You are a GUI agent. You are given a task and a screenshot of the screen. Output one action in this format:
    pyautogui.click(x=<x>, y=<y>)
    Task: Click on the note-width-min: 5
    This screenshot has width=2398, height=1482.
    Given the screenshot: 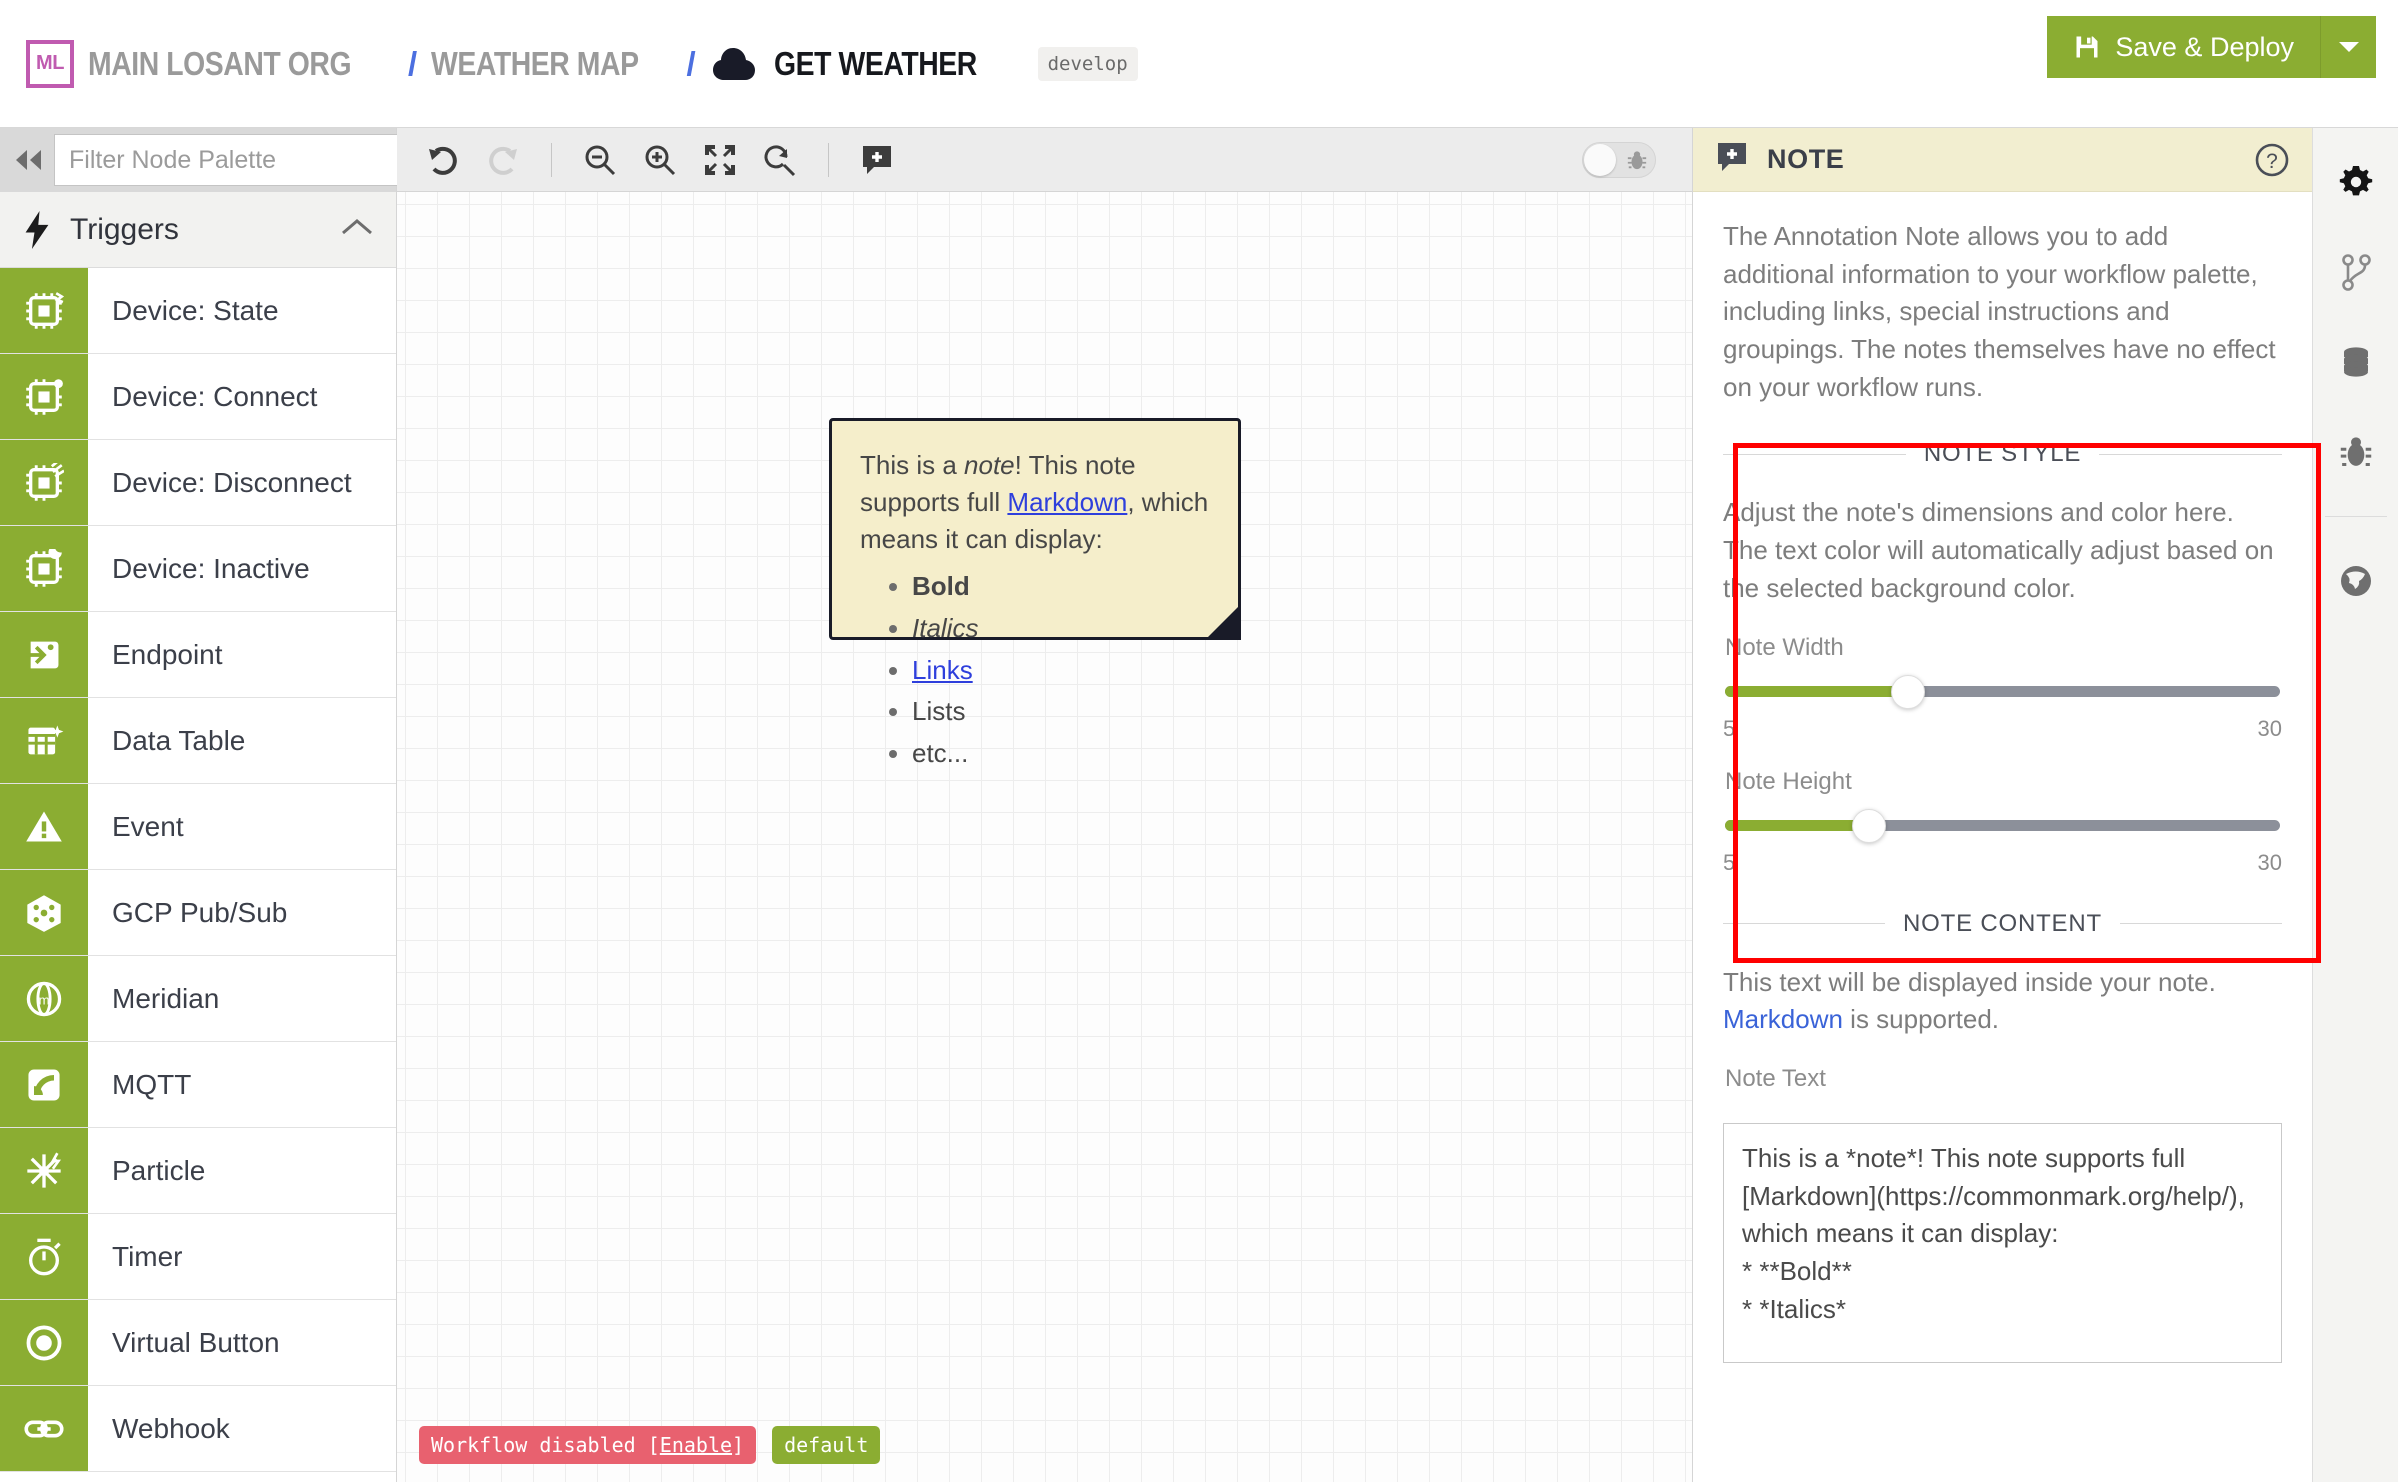 What is the action you would take?
    pyautogui.click(x=1729, y=728)
    